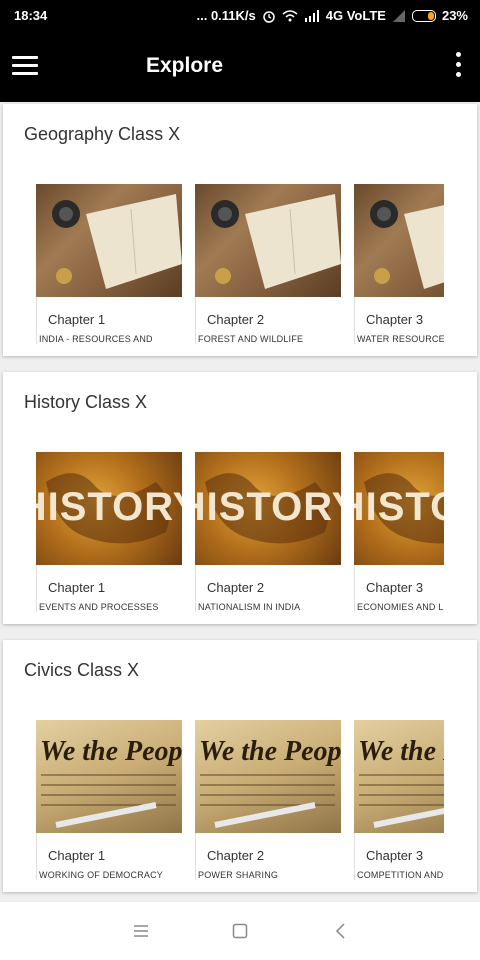  I want to click on section-title: Geography Class X, so click(102, 134).